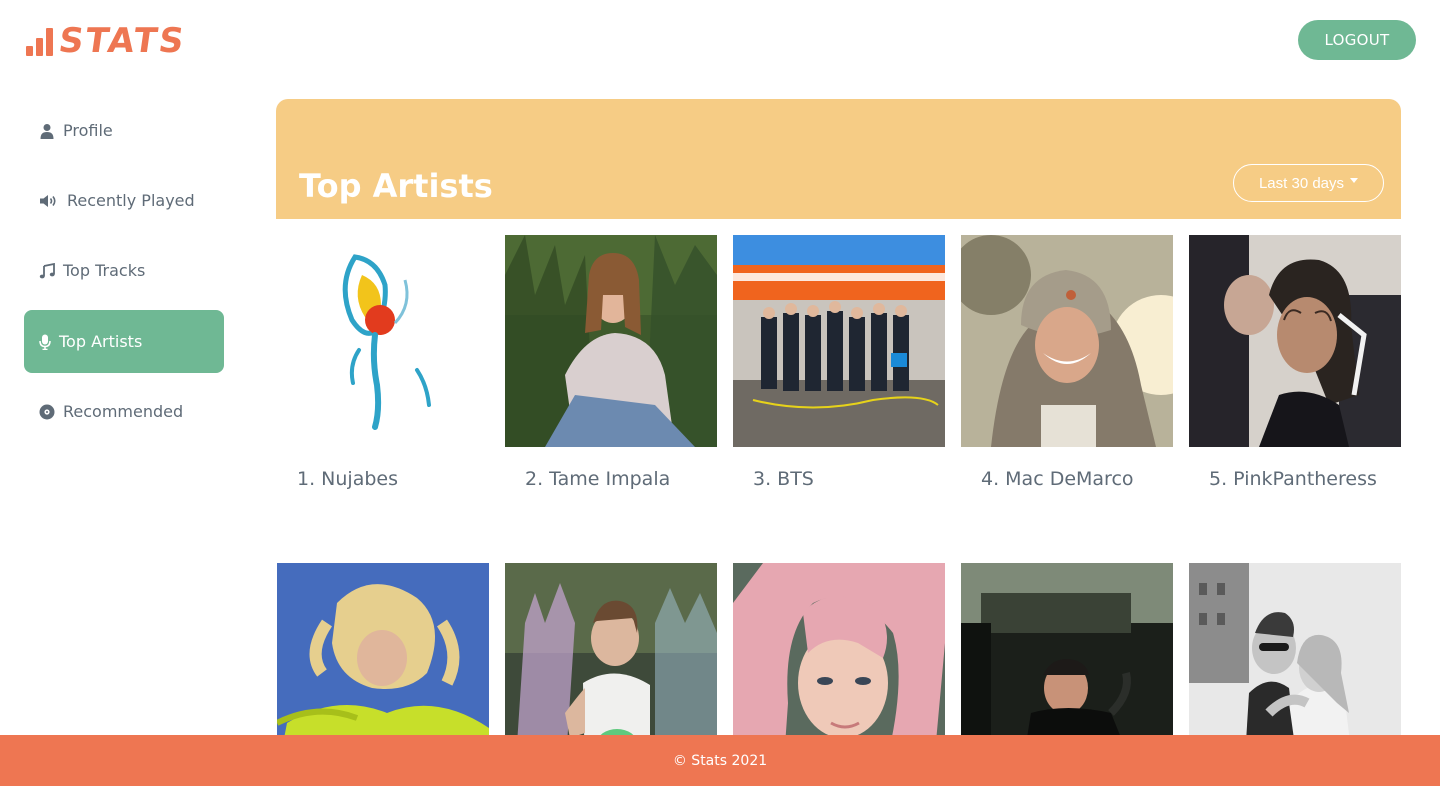 This screenshot has width=1440, height=786. I want to click on sidebar-item-label: Profile, so click(88, 130).